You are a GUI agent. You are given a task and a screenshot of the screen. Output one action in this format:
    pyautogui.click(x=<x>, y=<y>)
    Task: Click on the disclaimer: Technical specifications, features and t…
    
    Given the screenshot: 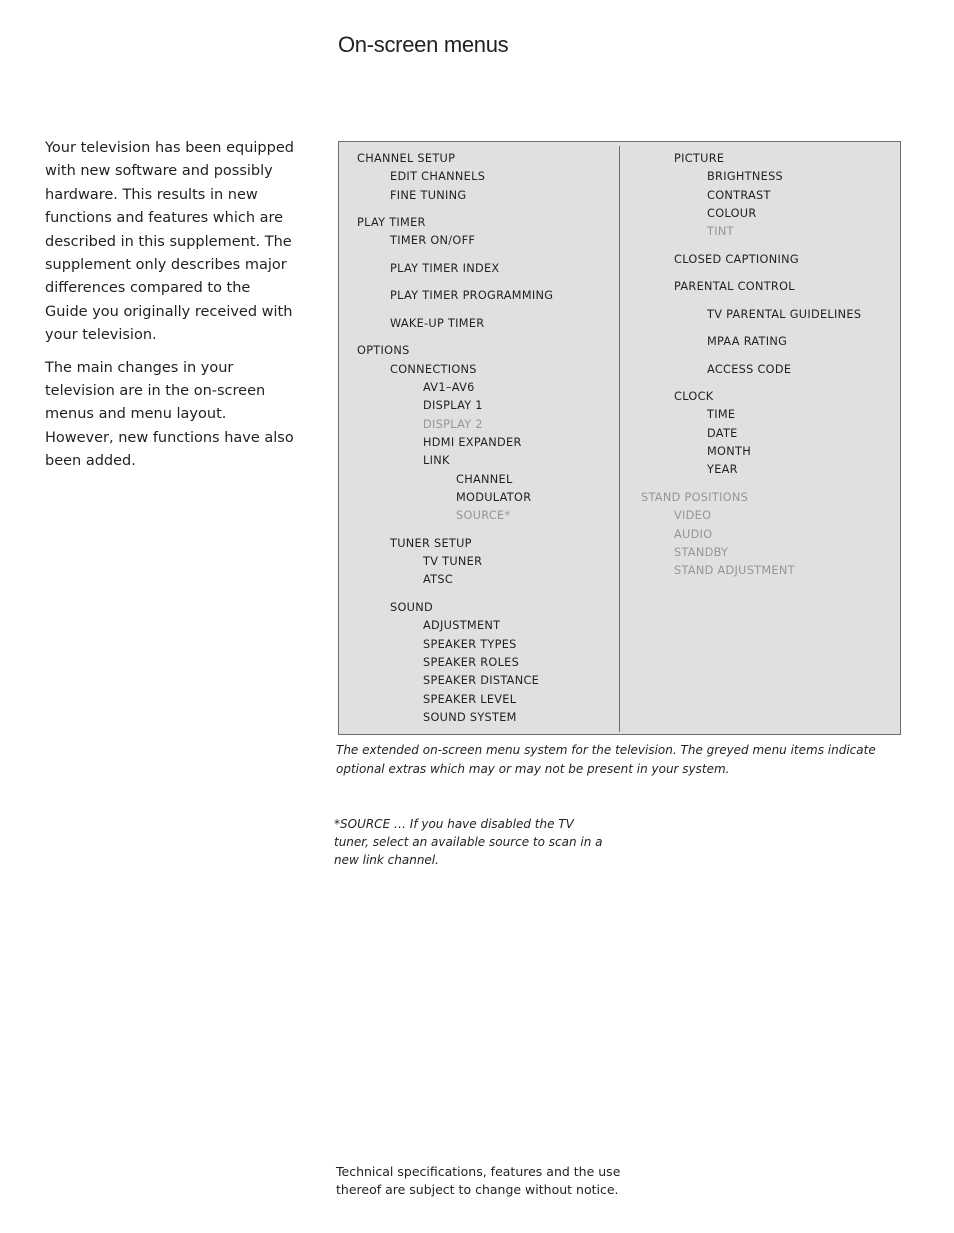 What is the action you would take?
    pyautogui.click(x=478, y=1180)
    